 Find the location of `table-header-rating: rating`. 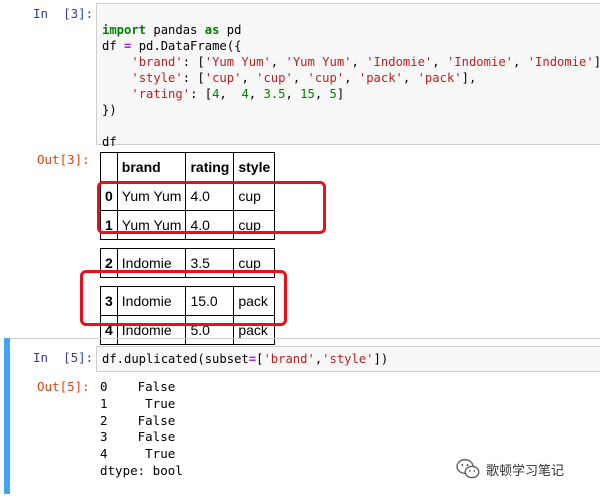

table-header-rating: rating is located at coordinates (210, 167).